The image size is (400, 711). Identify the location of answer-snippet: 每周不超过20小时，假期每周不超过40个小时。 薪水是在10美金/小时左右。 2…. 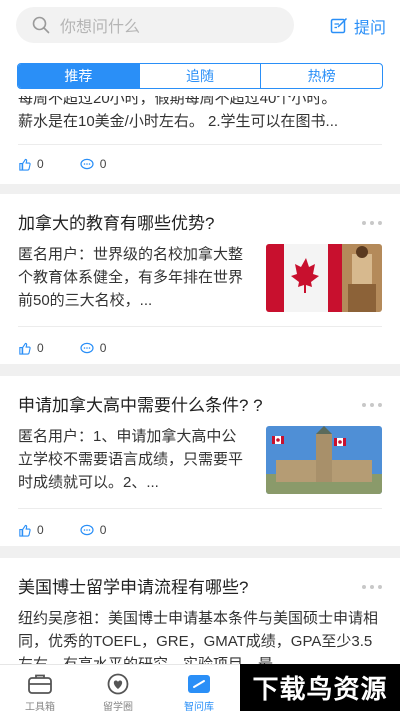
(203, 114).